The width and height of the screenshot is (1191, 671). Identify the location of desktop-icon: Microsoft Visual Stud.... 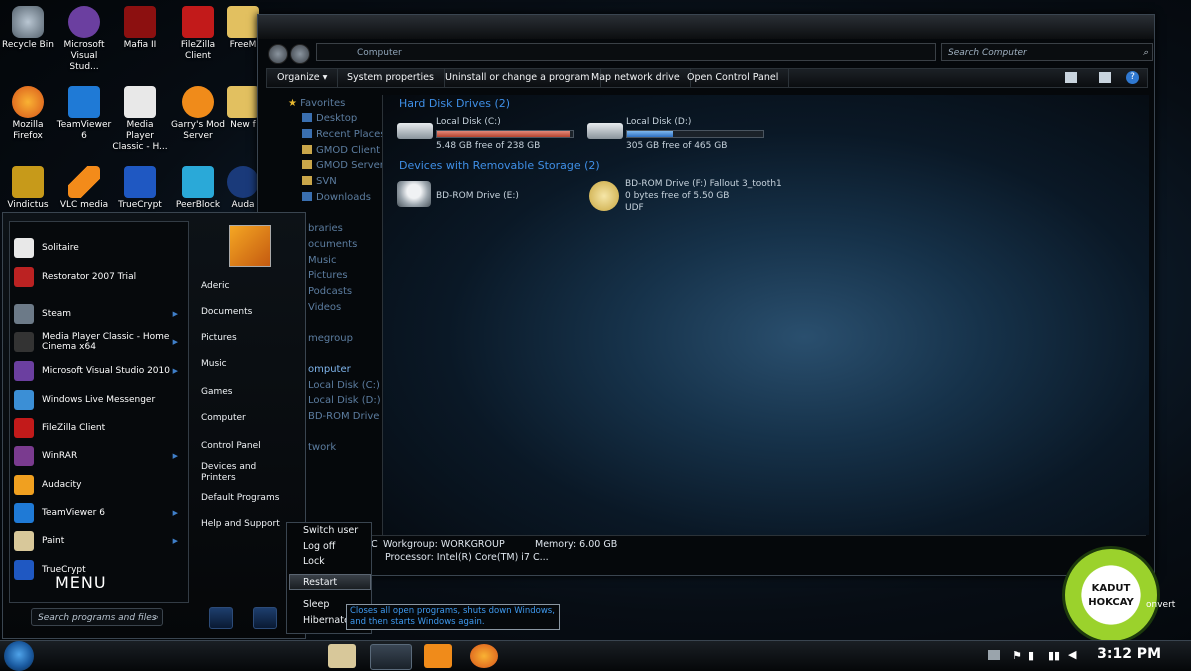
(84, 39).